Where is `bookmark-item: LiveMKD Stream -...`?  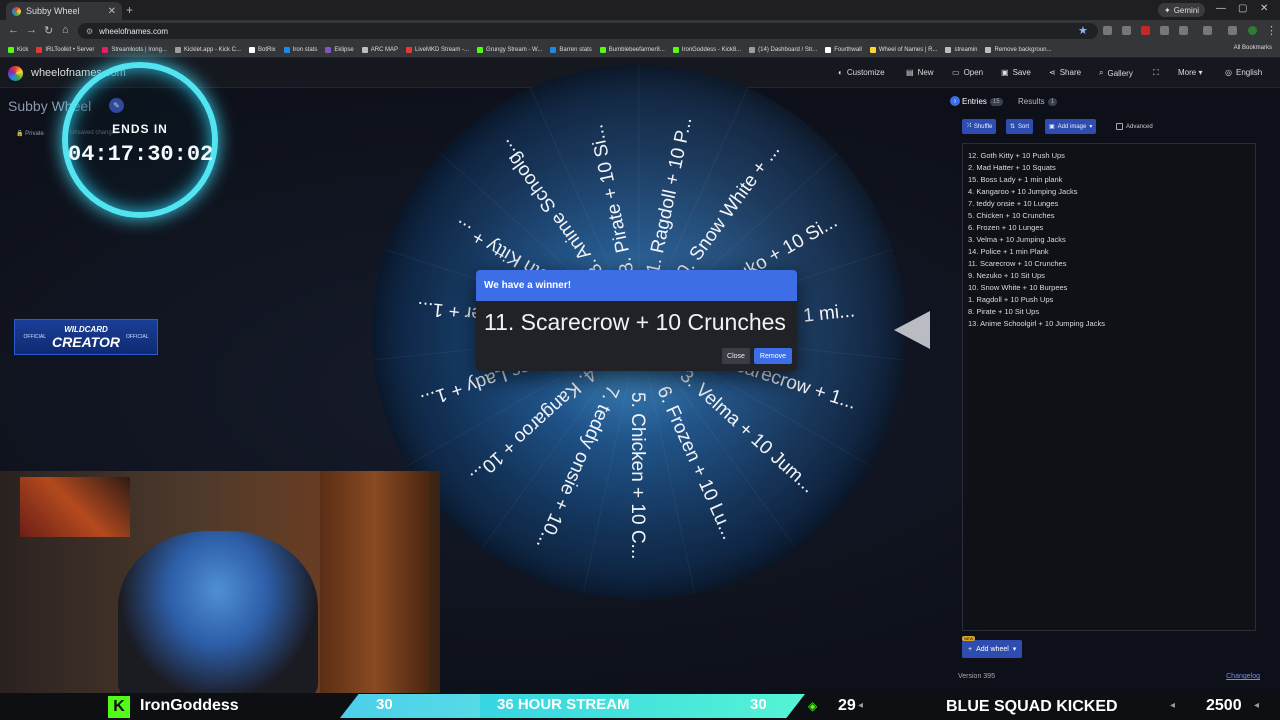 bookmark-item: LiveMKD Stream -... is located at coordinates (437, 49).